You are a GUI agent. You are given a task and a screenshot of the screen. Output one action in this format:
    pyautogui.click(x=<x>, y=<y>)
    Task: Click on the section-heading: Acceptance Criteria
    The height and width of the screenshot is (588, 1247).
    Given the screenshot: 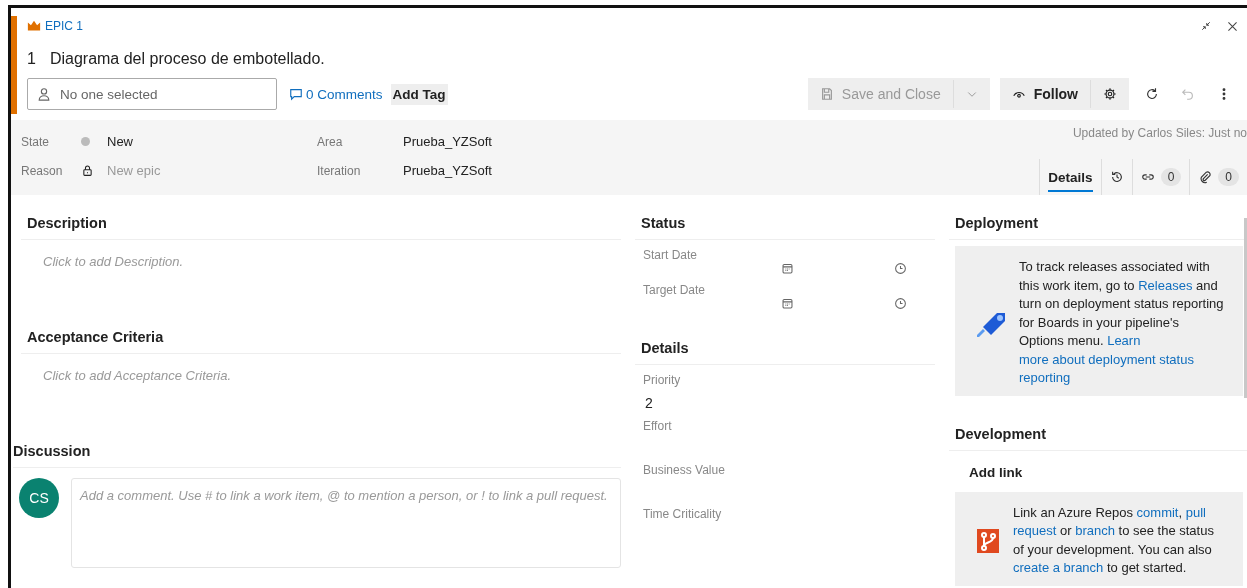 What is the action you would take?
    pyautogui.click(x=321, y=337)
    